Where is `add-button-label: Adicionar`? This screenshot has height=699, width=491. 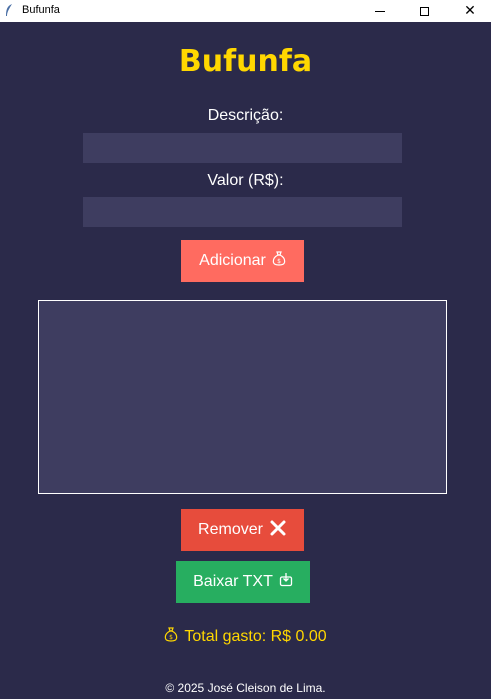 add-button-label: Adicionar is located at coordinates (232, 260).